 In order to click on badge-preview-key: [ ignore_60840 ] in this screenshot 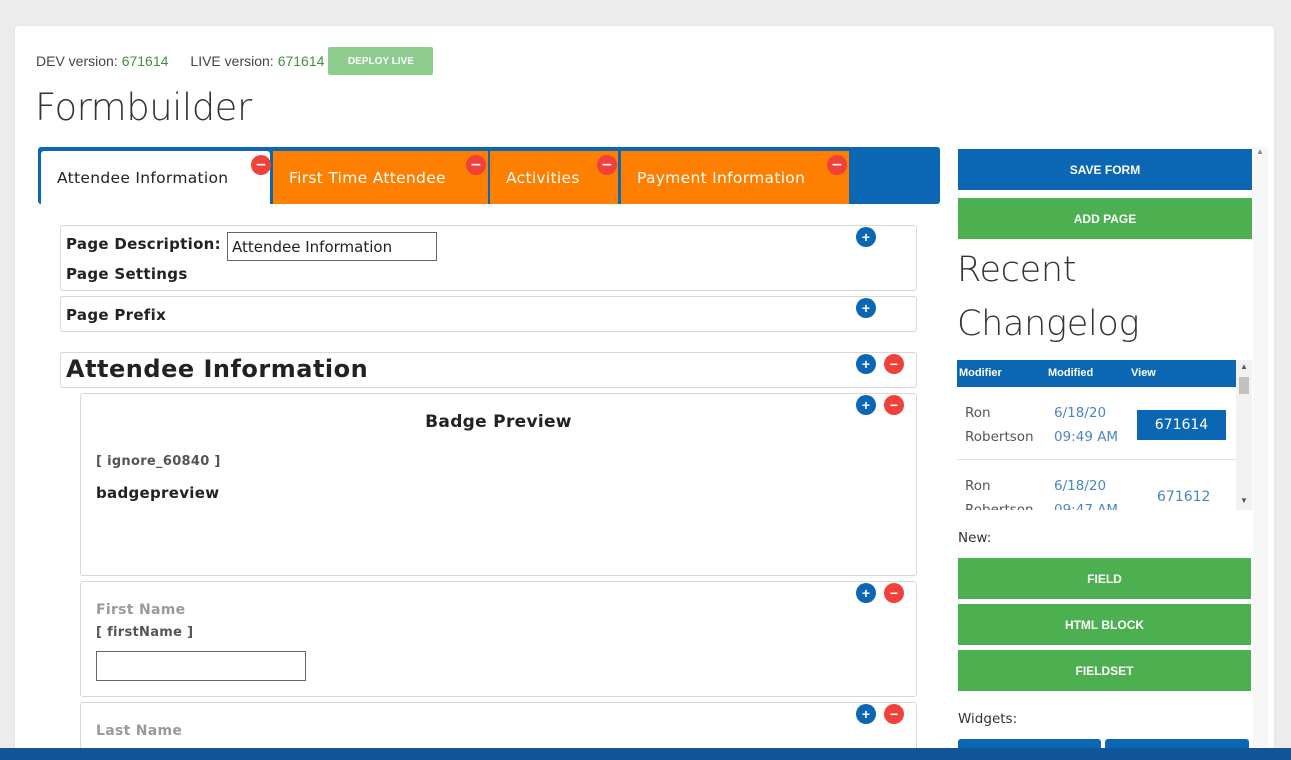, I will do `click(158, 461)`.